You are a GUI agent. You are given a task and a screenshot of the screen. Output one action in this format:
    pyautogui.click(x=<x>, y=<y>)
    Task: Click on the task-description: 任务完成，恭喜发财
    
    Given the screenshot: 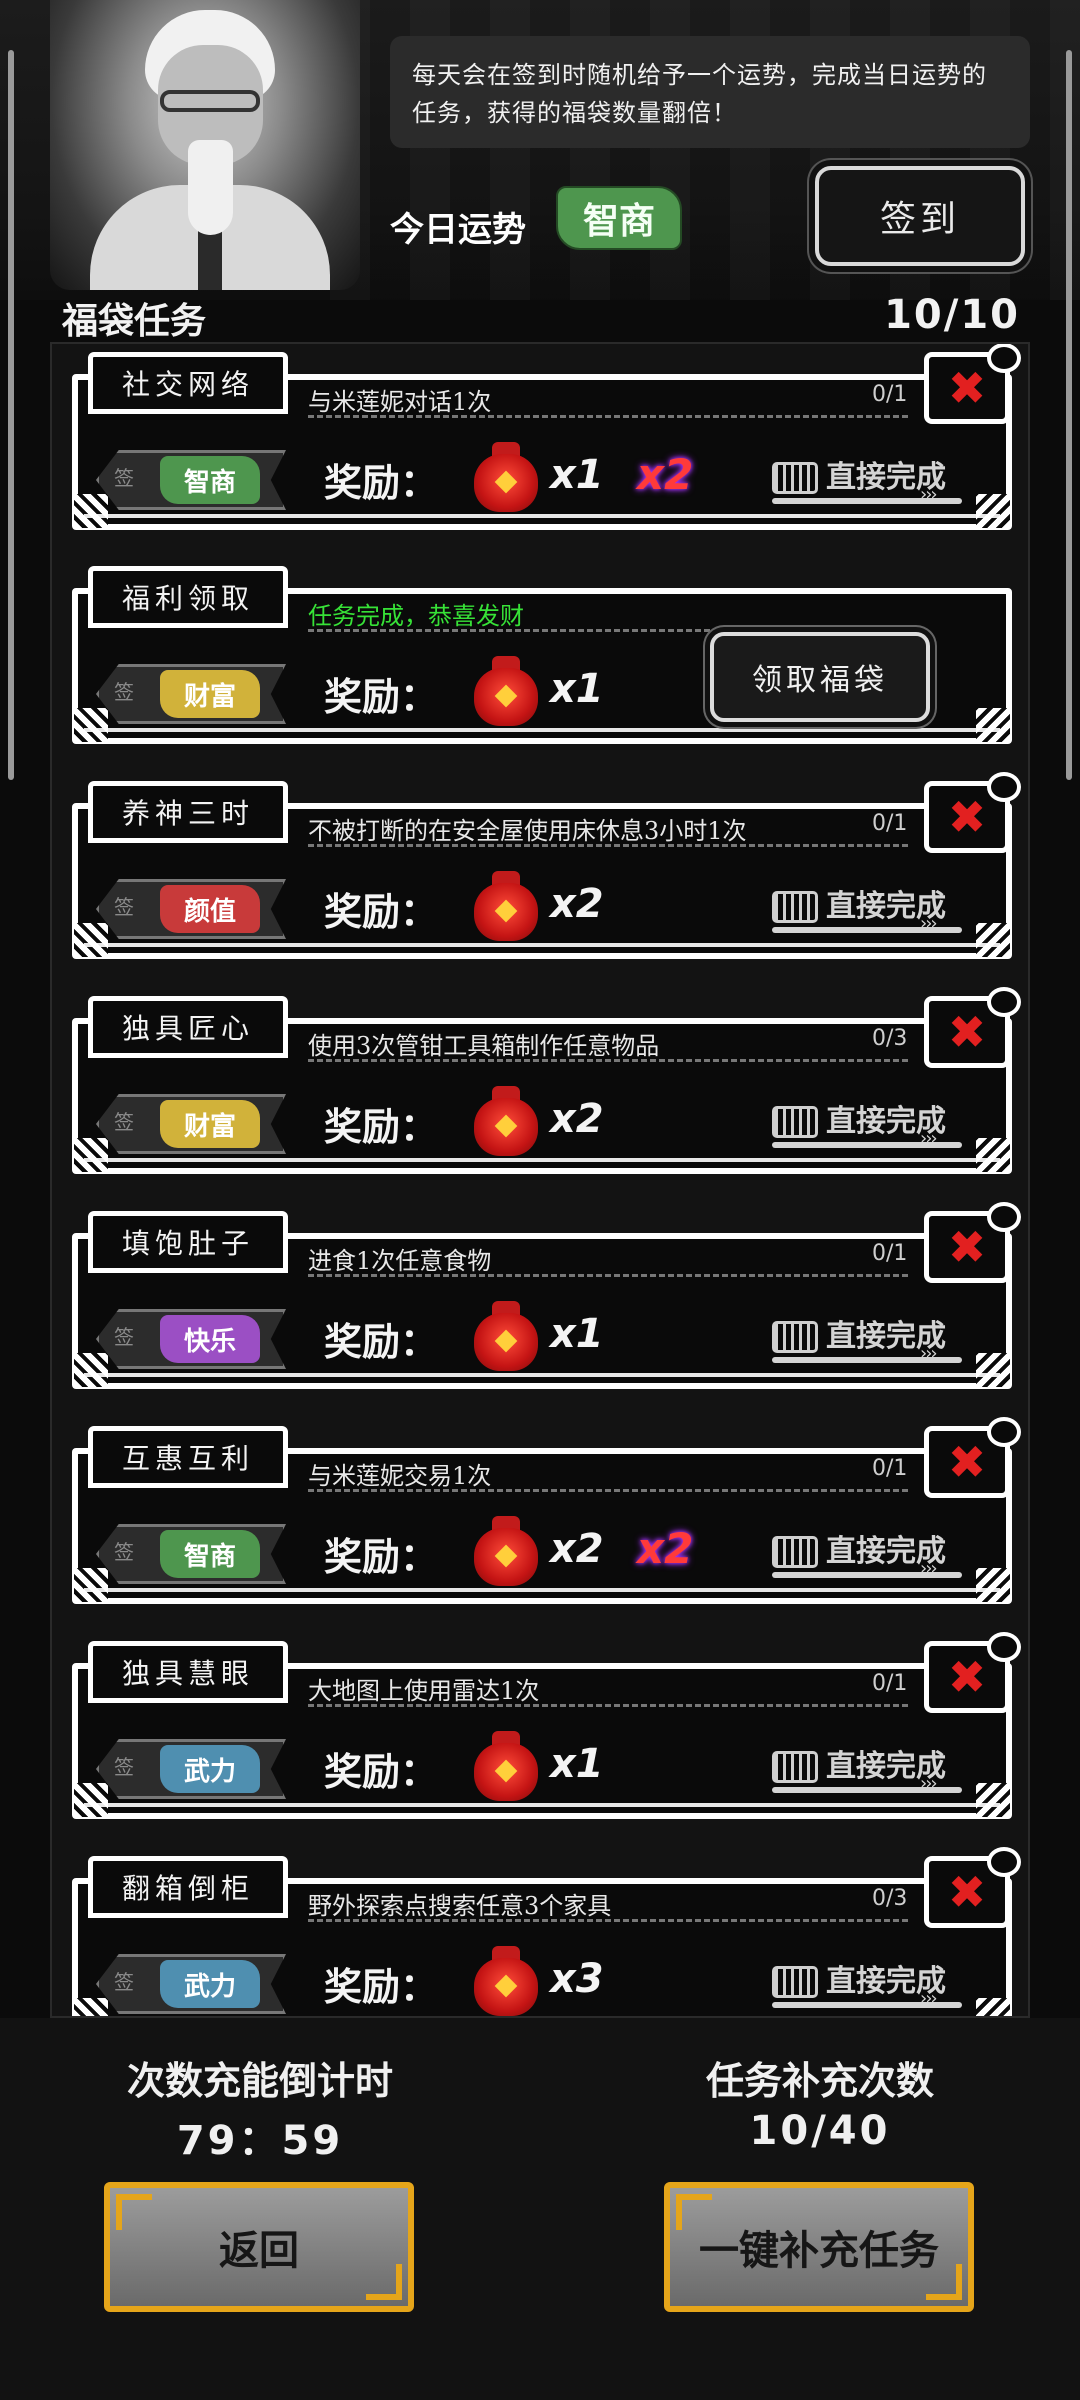 What is the action you would take?
    pyautogui.click(x=608, y=614)
    